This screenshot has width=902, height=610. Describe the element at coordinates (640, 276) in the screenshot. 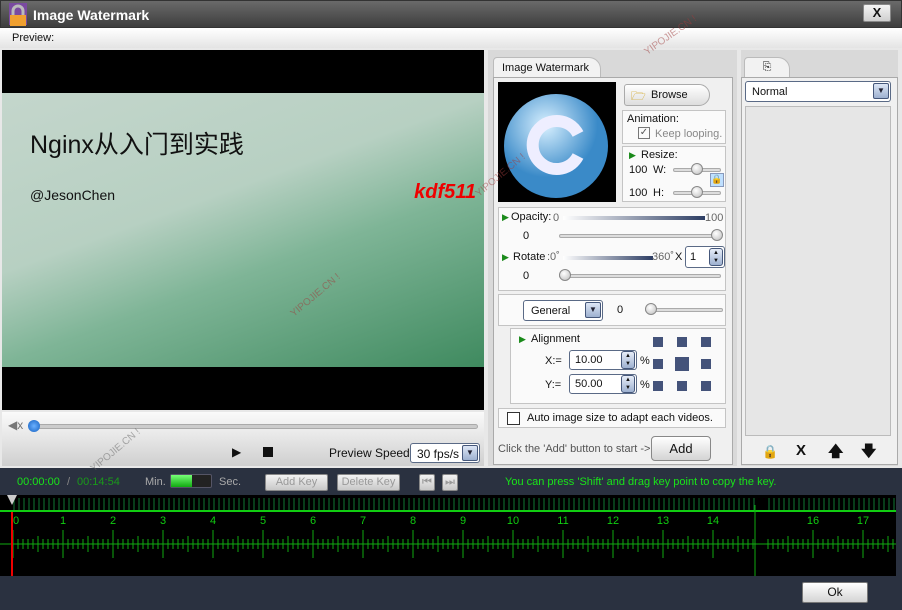

I see `rotate-slider` at that location.